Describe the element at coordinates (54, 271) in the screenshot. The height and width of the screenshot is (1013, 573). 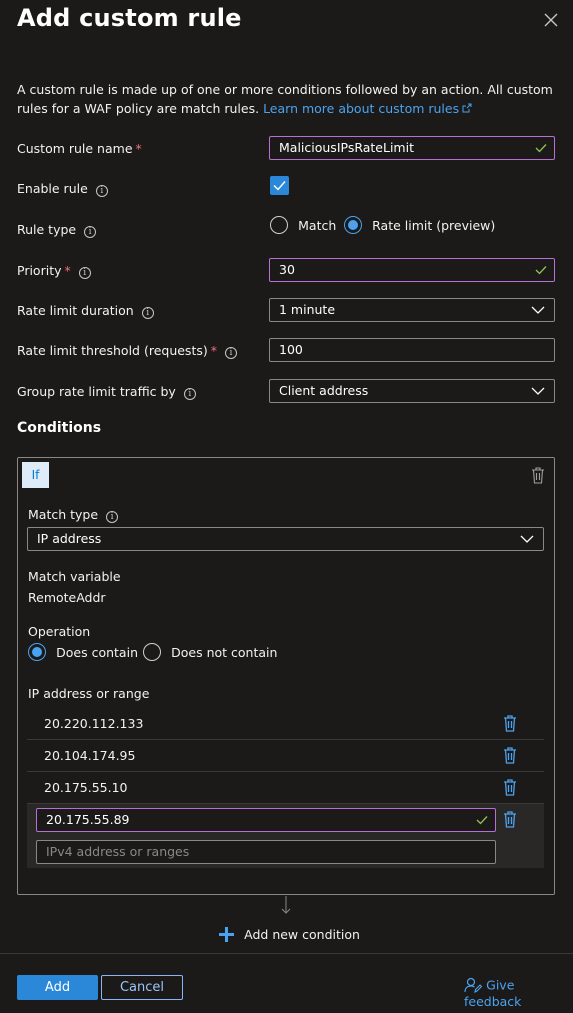
I see `priority-label: Priority * i` at that location.